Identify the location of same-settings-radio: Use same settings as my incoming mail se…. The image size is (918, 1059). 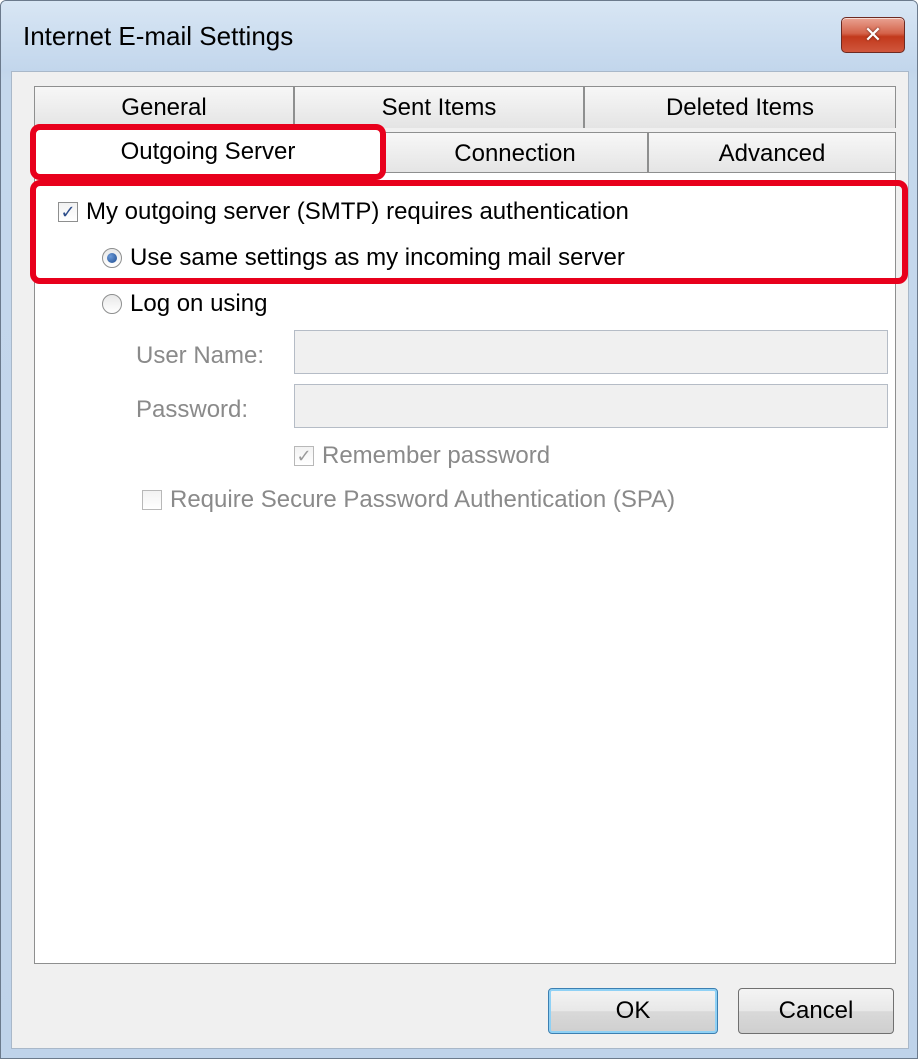
(363, 258).